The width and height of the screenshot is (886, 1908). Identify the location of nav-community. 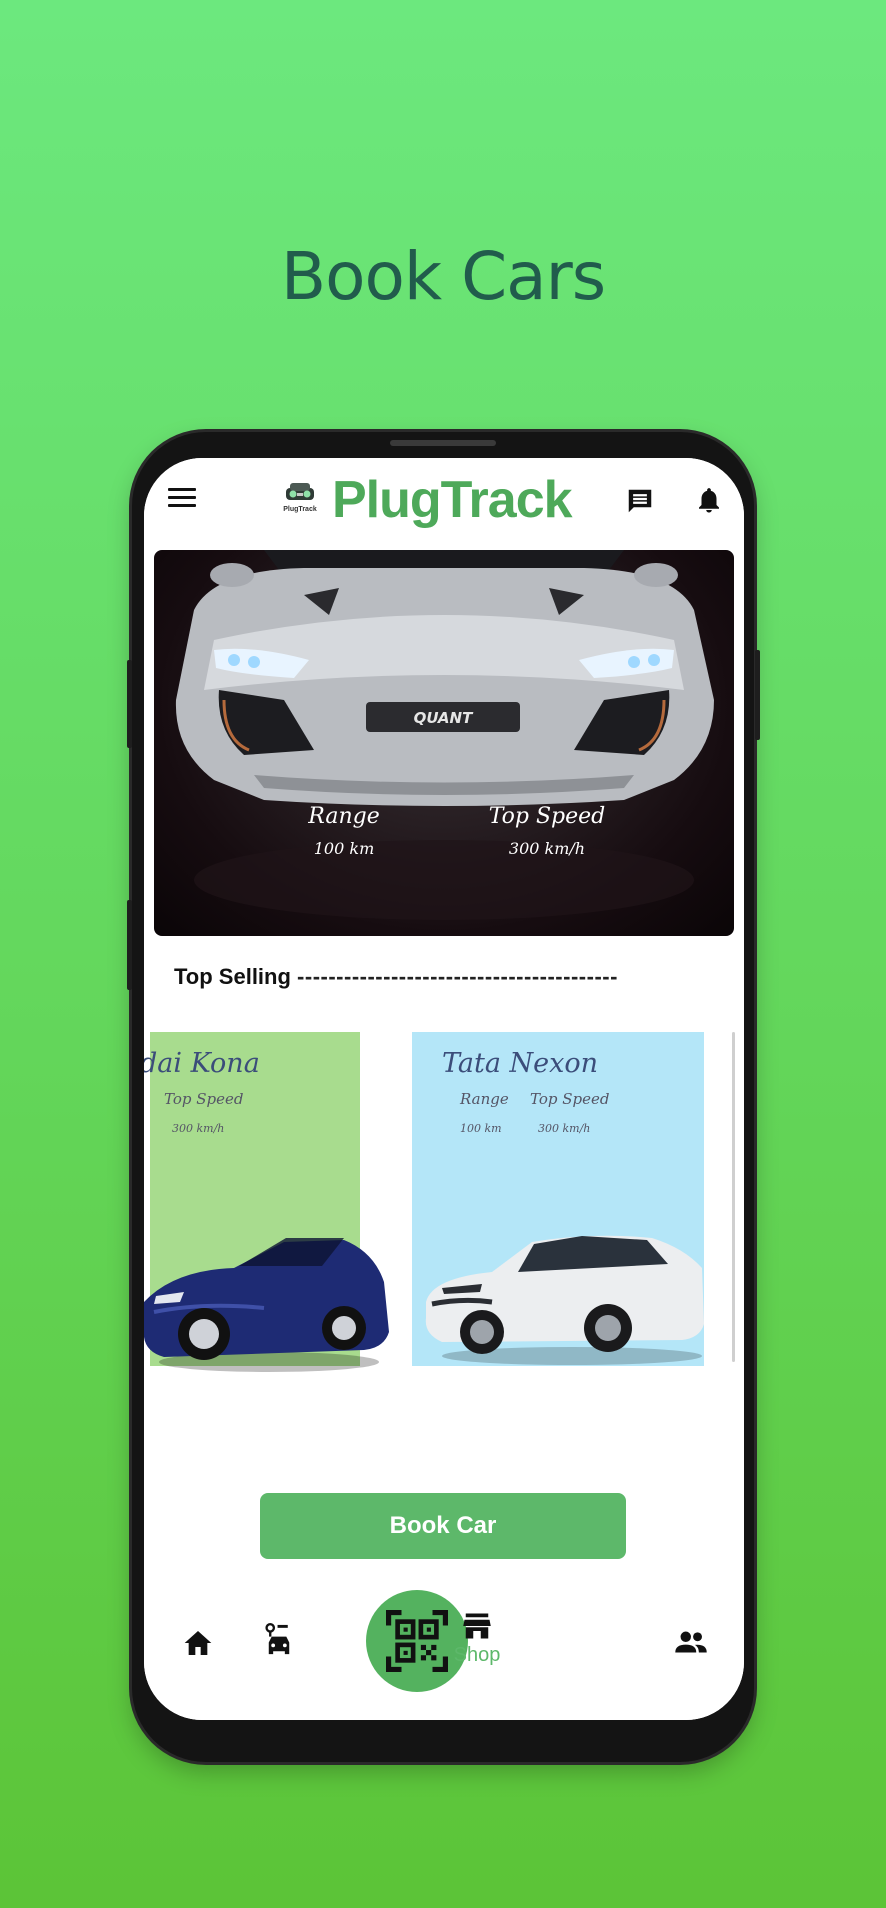
(691, 1642).